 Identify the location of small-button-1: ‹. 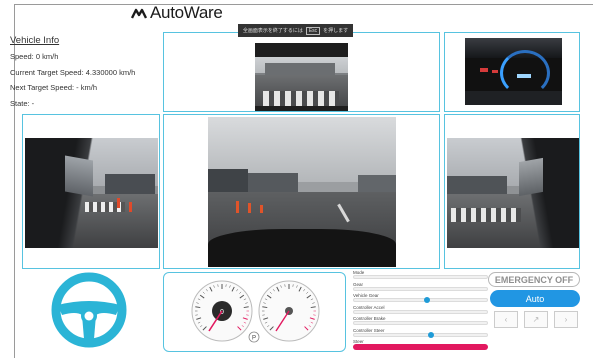
(506, 319).